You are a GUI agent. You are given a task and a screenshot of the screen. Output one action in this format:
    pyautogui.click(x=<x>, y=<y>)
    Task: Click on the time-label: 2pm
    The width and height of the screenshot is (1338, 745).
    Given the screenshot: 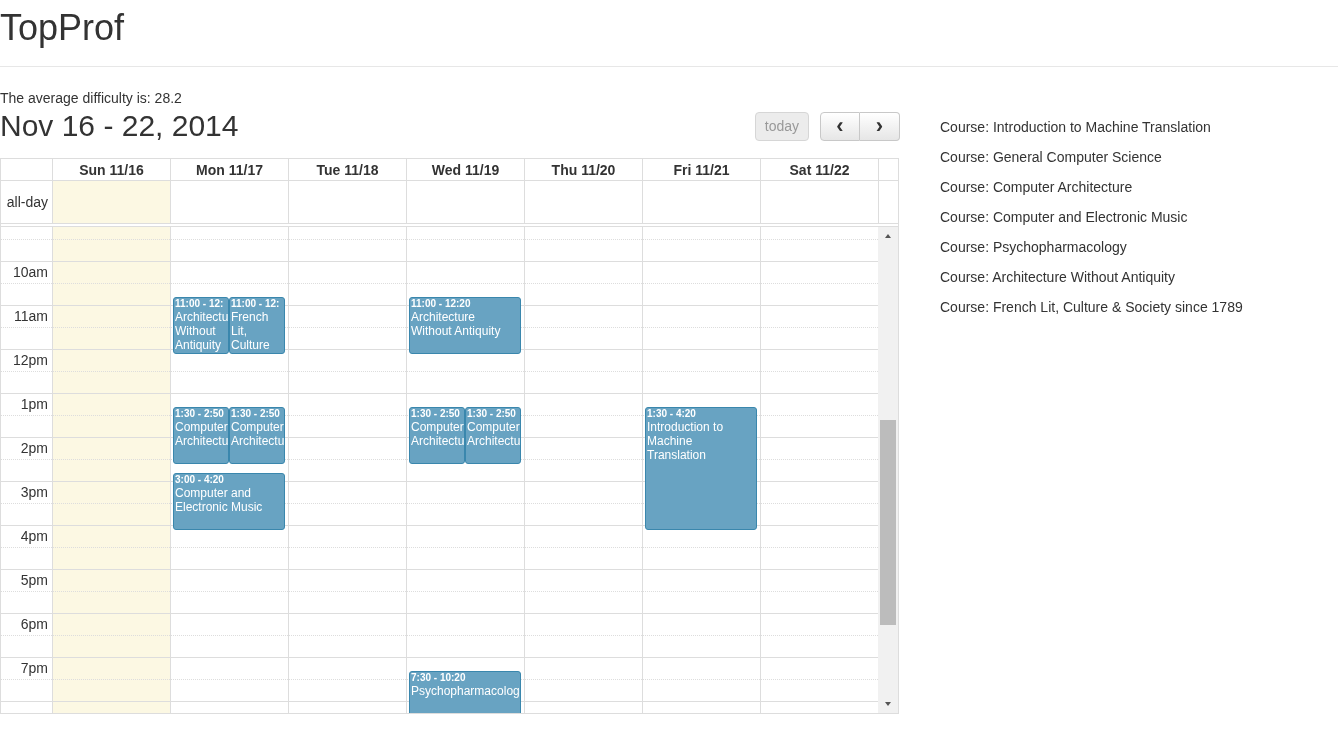 What is the action you would take?
    pyautogui.click(x=34, y=448)
    